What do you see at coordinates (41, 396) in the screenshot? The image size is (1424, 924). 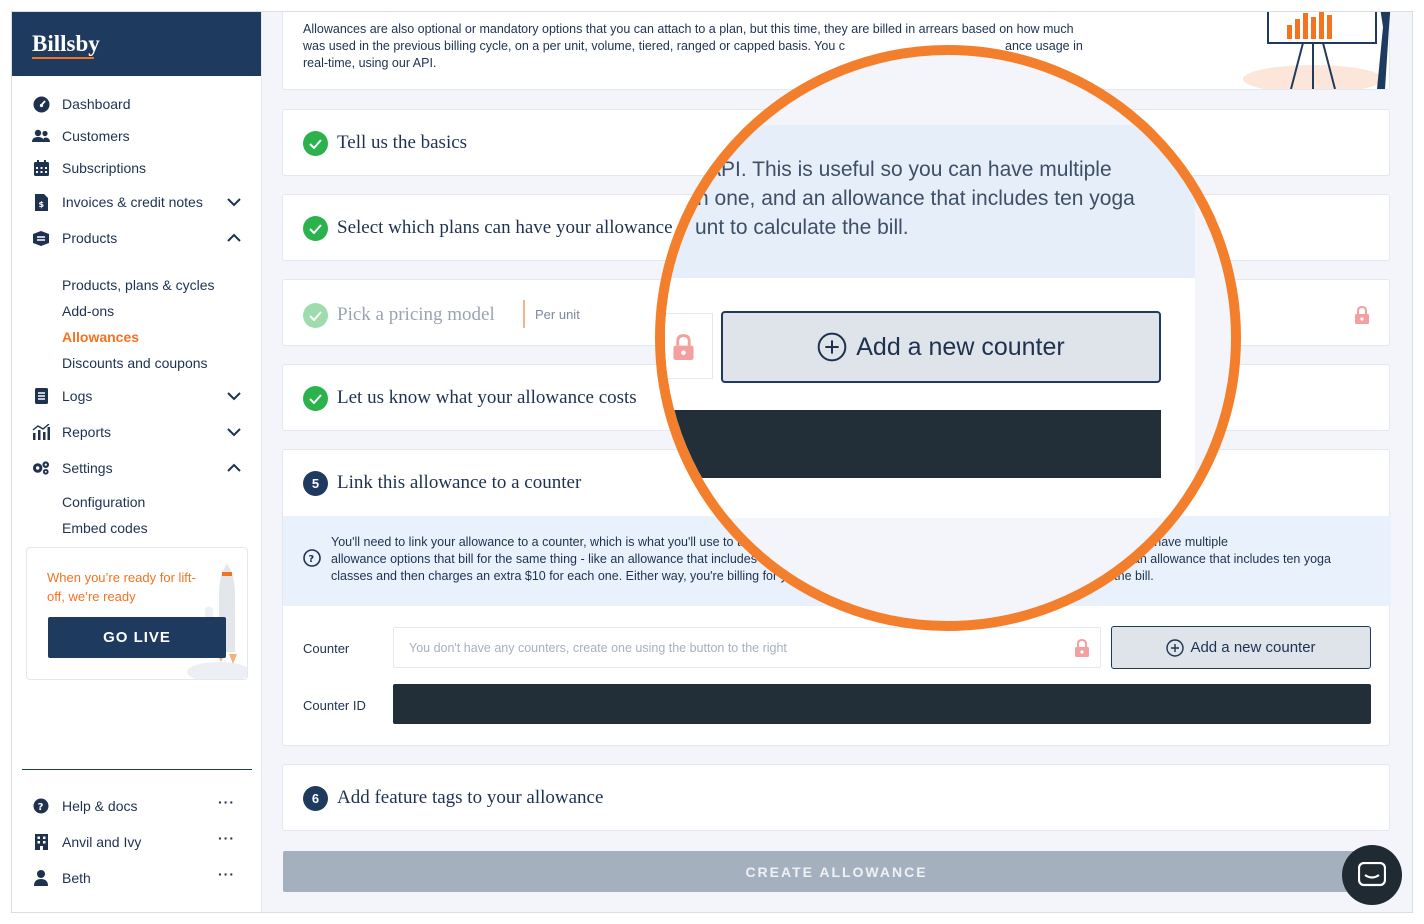 I see `logs-icon` at bounding box center [41, 396].